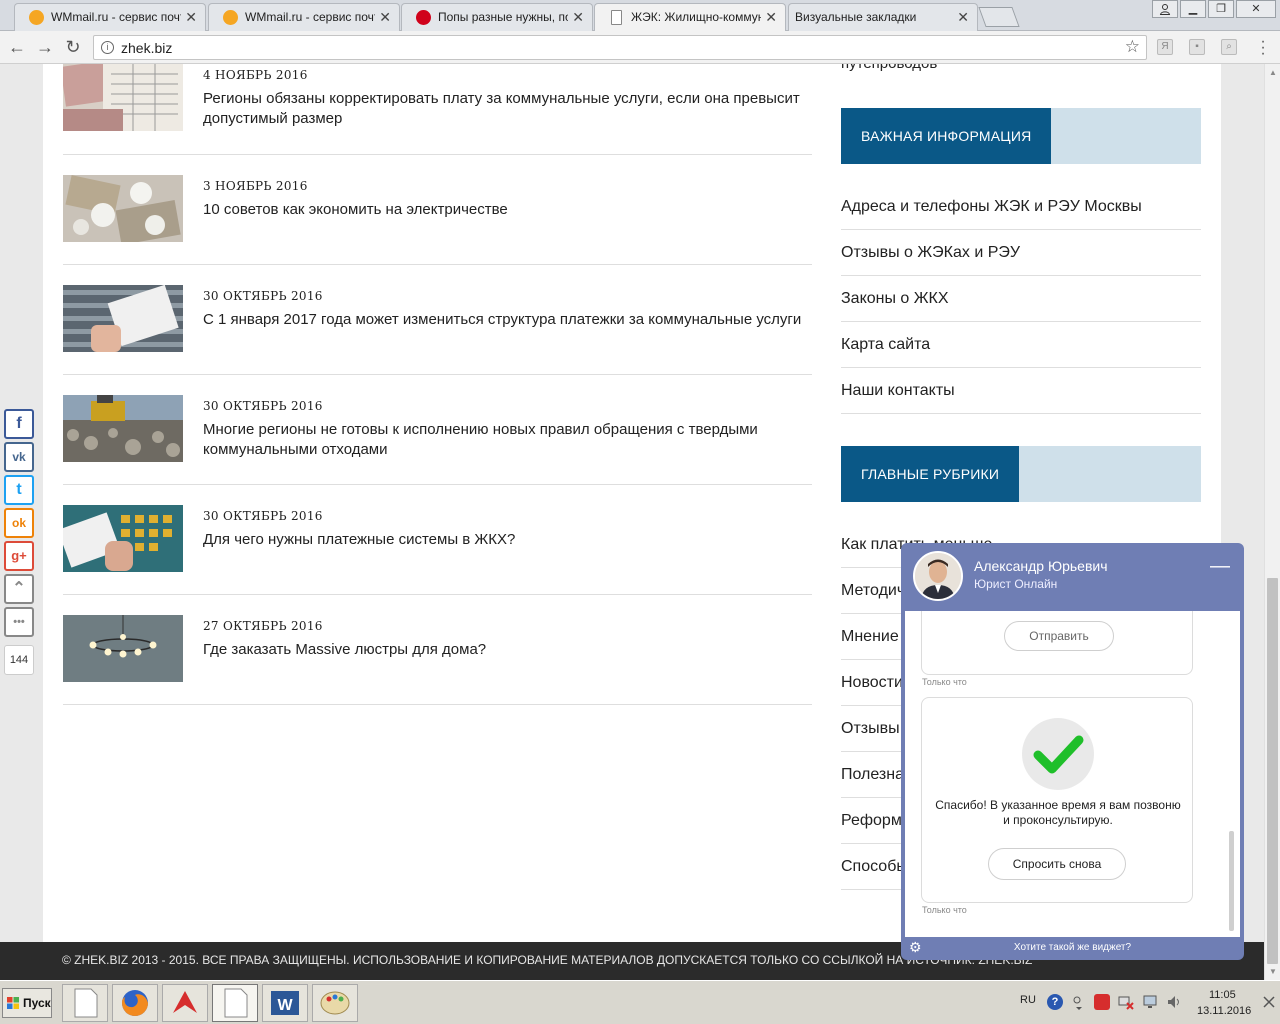 This screenshot has height=1024, width=1280. What do you see at coordinates (620, 47) in the screenshot?
I see `address-bar: i zhek.biz ☆` at bounding box center [620, 47].